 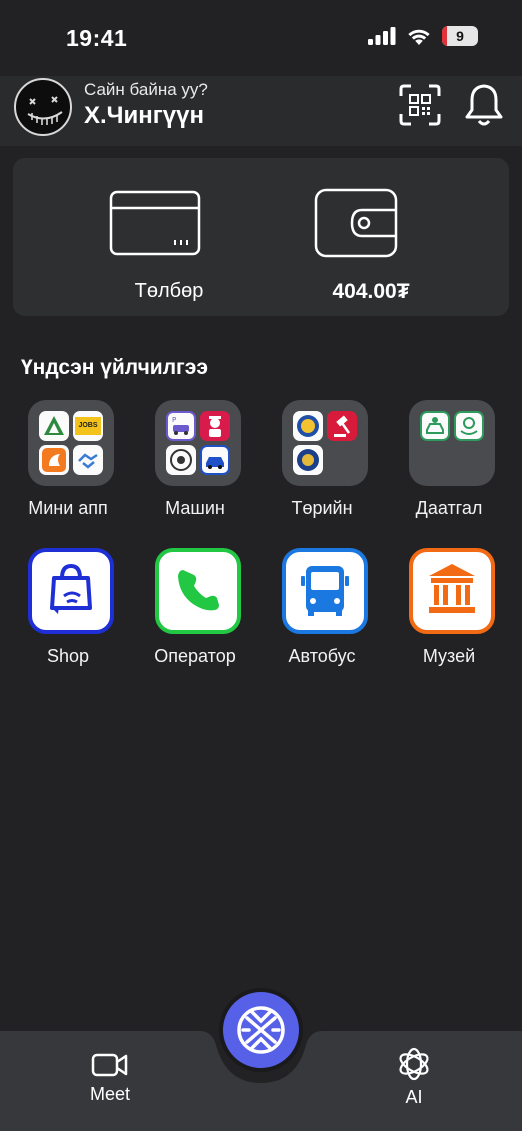 I want to click on folder-label: Машин, so click(x=195, y=508).